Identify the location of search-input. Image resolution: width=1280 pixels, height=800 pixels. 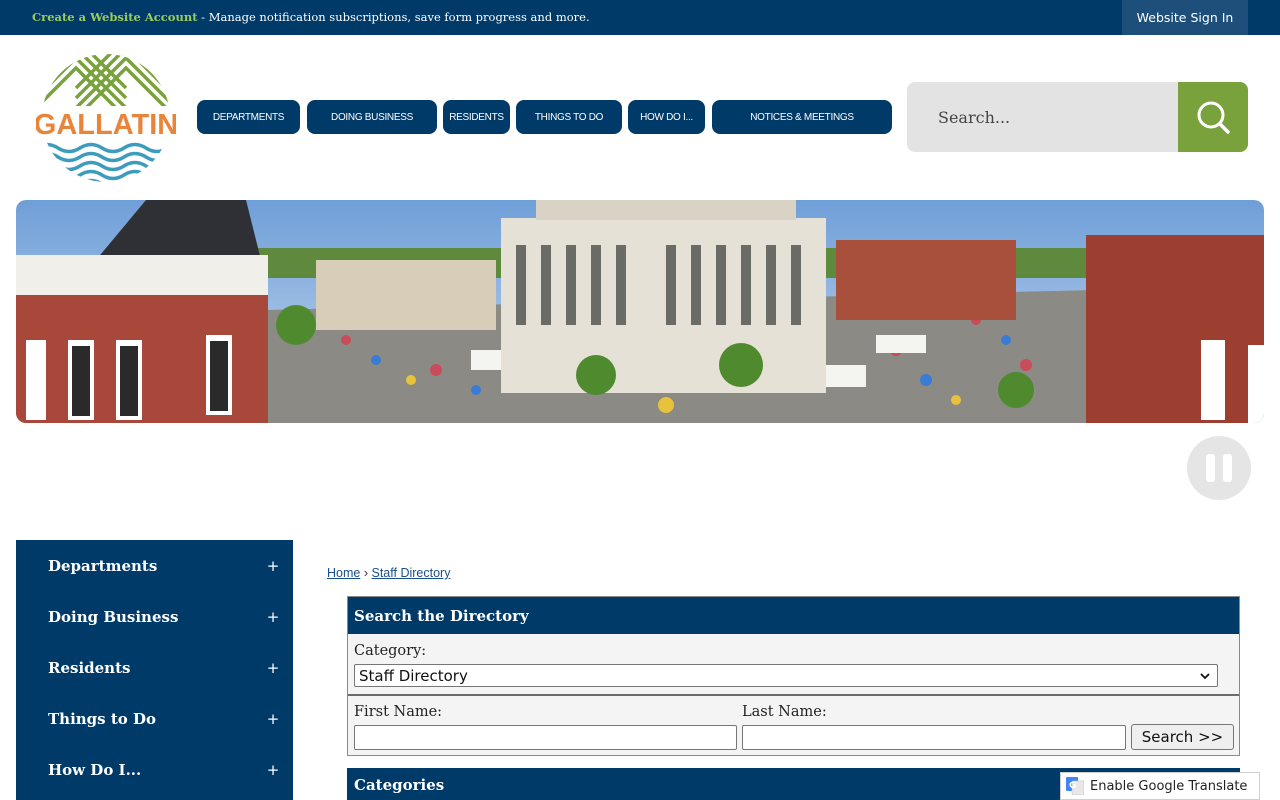
(1042, 117).